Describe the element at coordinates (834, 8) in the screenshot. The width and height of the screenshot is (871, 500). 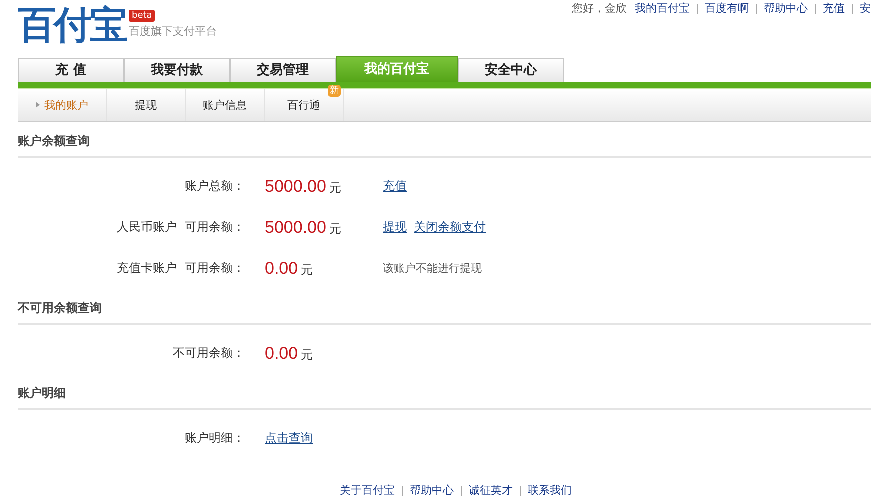
I see `top-nav-link: 充值` at that location.